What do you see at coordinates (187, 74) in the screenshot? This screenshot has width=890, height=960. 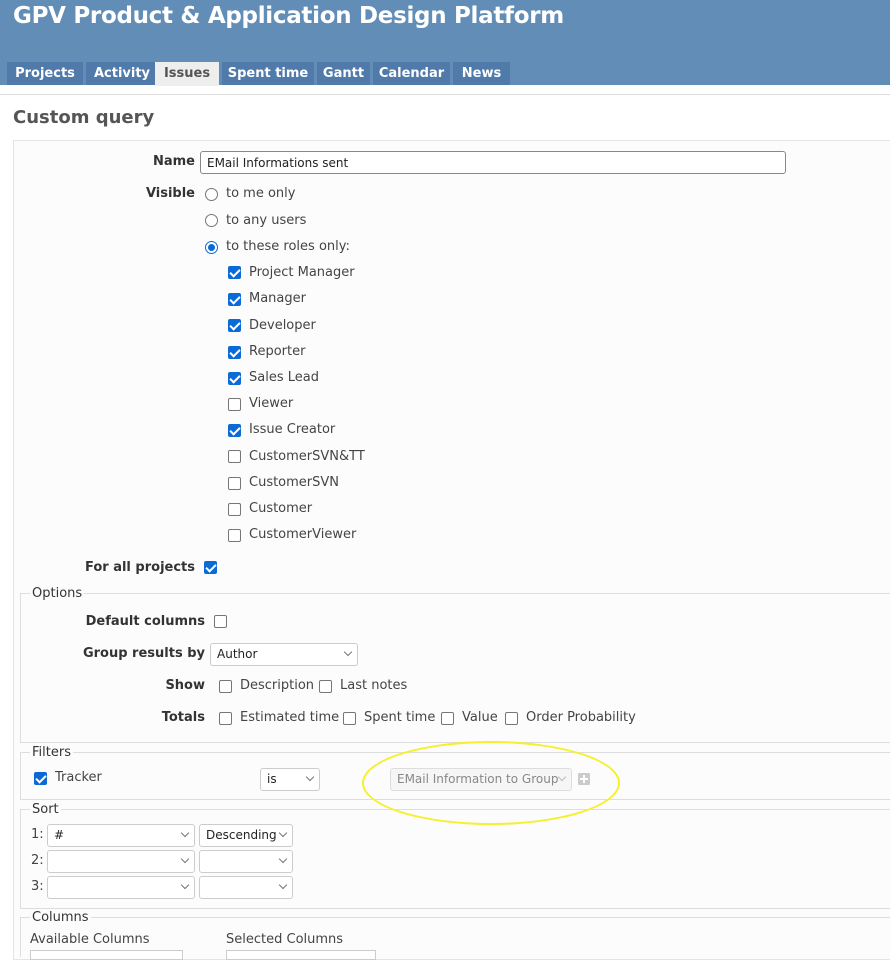 I see `tab-issues: Issues` at bounding box center [187, 74].